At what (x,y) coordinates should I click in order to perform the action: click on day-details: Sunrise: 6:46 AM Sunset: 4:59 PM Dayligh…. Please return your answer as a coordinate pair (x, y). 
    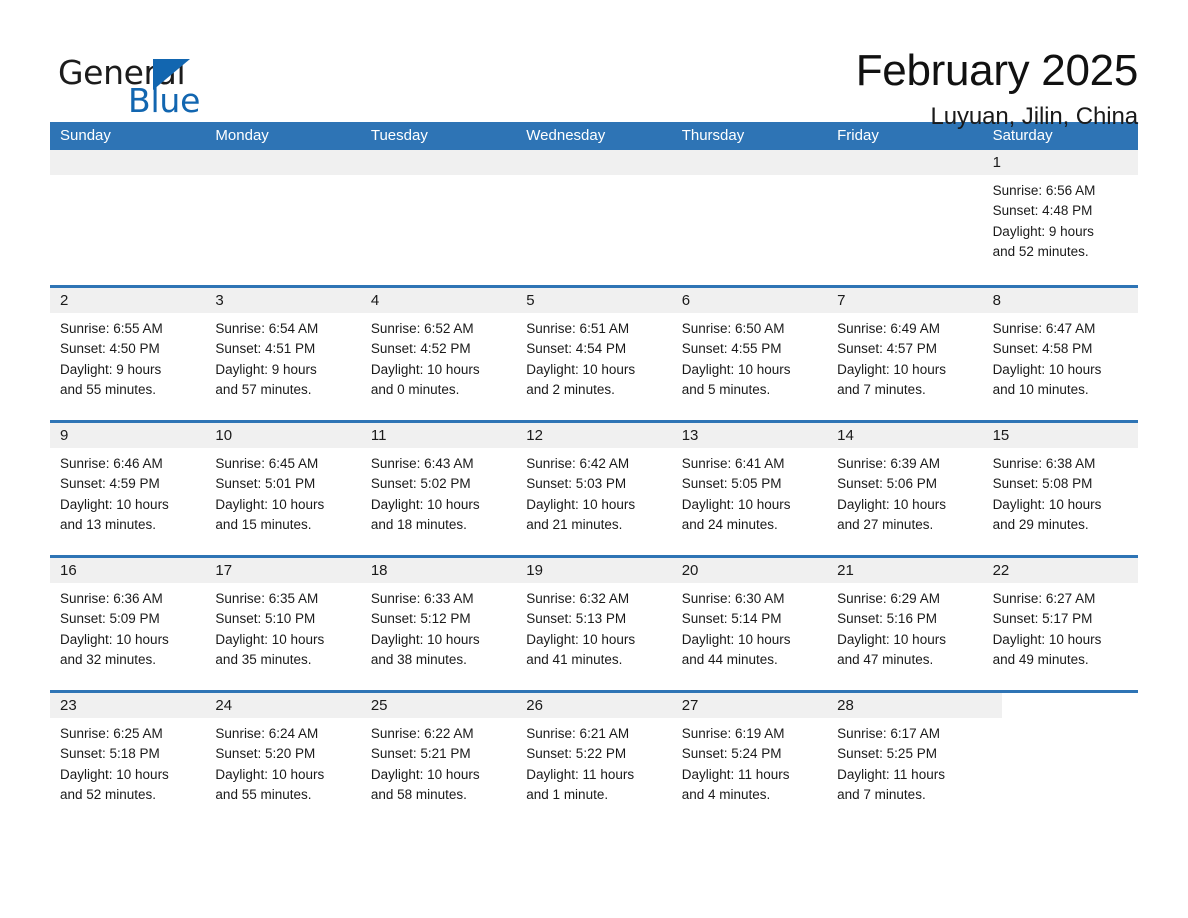
    Looking at the image, I should click on (127, 494).